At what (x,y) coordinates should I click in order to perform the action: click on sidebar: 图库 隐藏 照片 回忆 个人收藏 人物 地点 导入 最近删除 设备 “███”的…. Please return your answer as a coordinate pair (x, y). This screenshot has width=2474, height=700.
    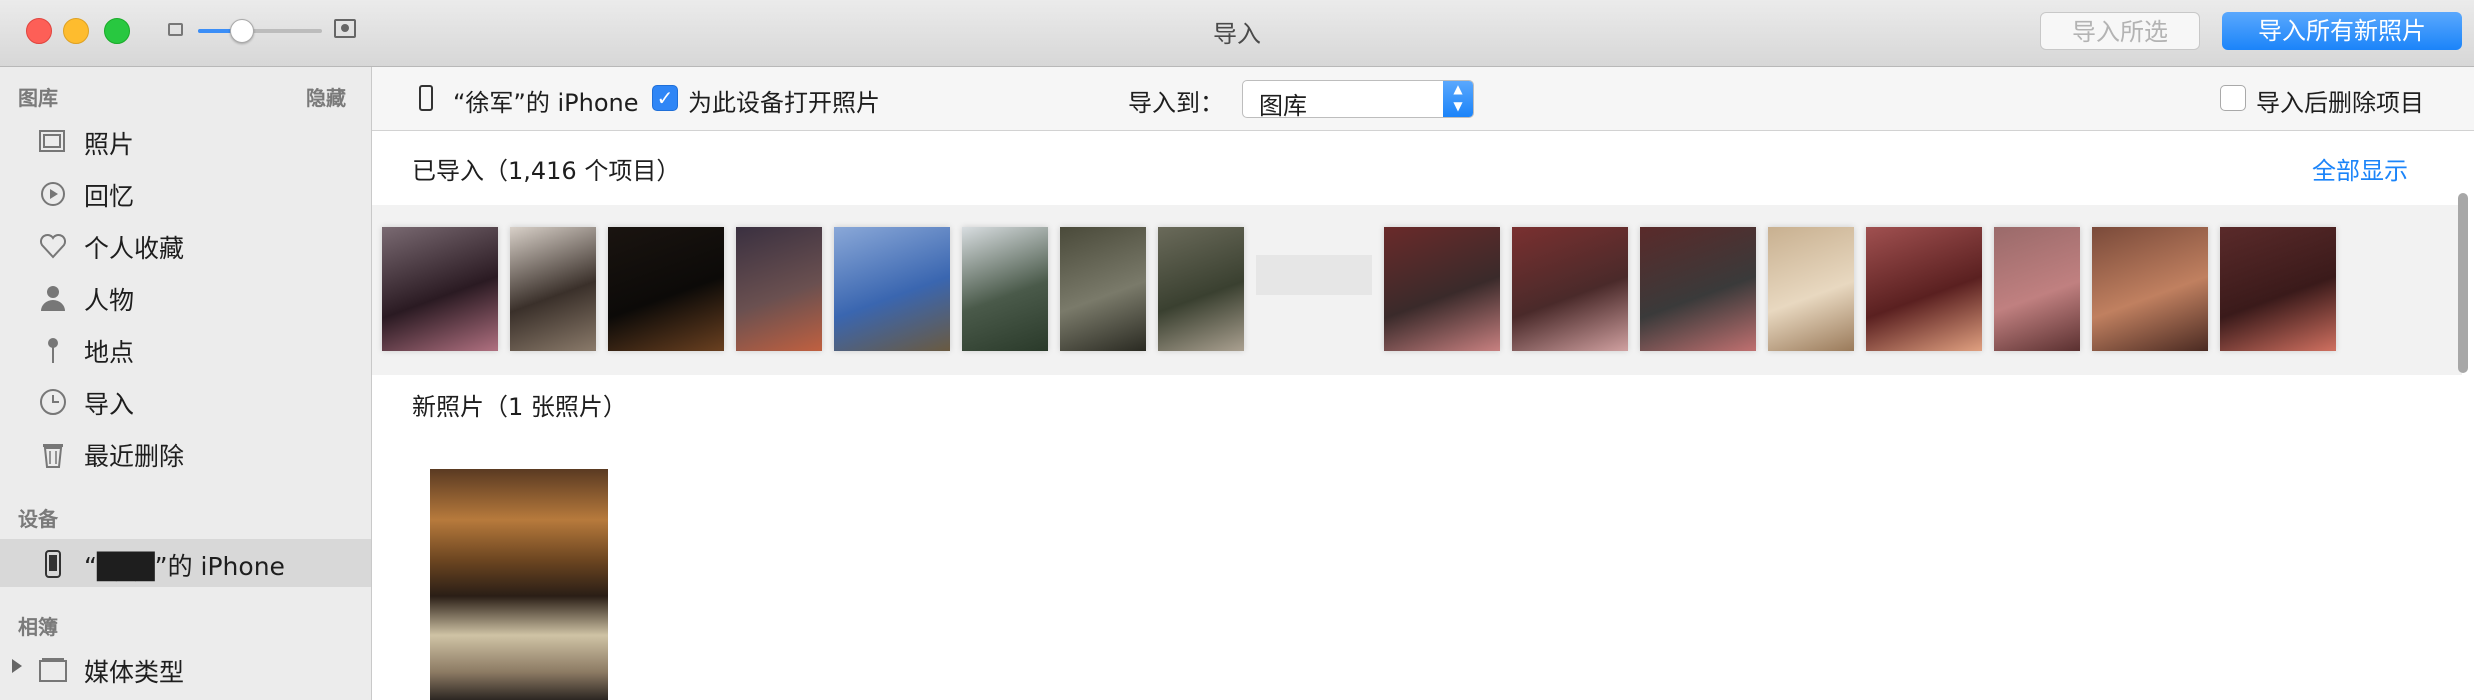
    Looking at the image, I should click on (186, 383).